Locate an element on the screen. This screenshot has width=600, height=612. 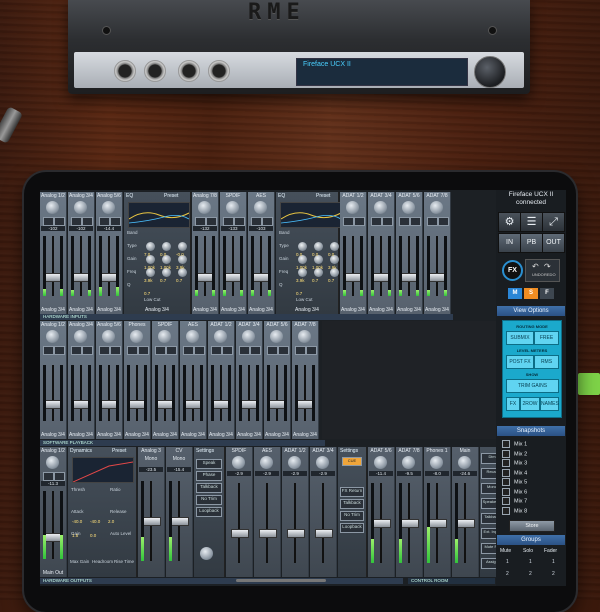
mixer-layout-icon: ☰ is located at coordinates (531, 222).